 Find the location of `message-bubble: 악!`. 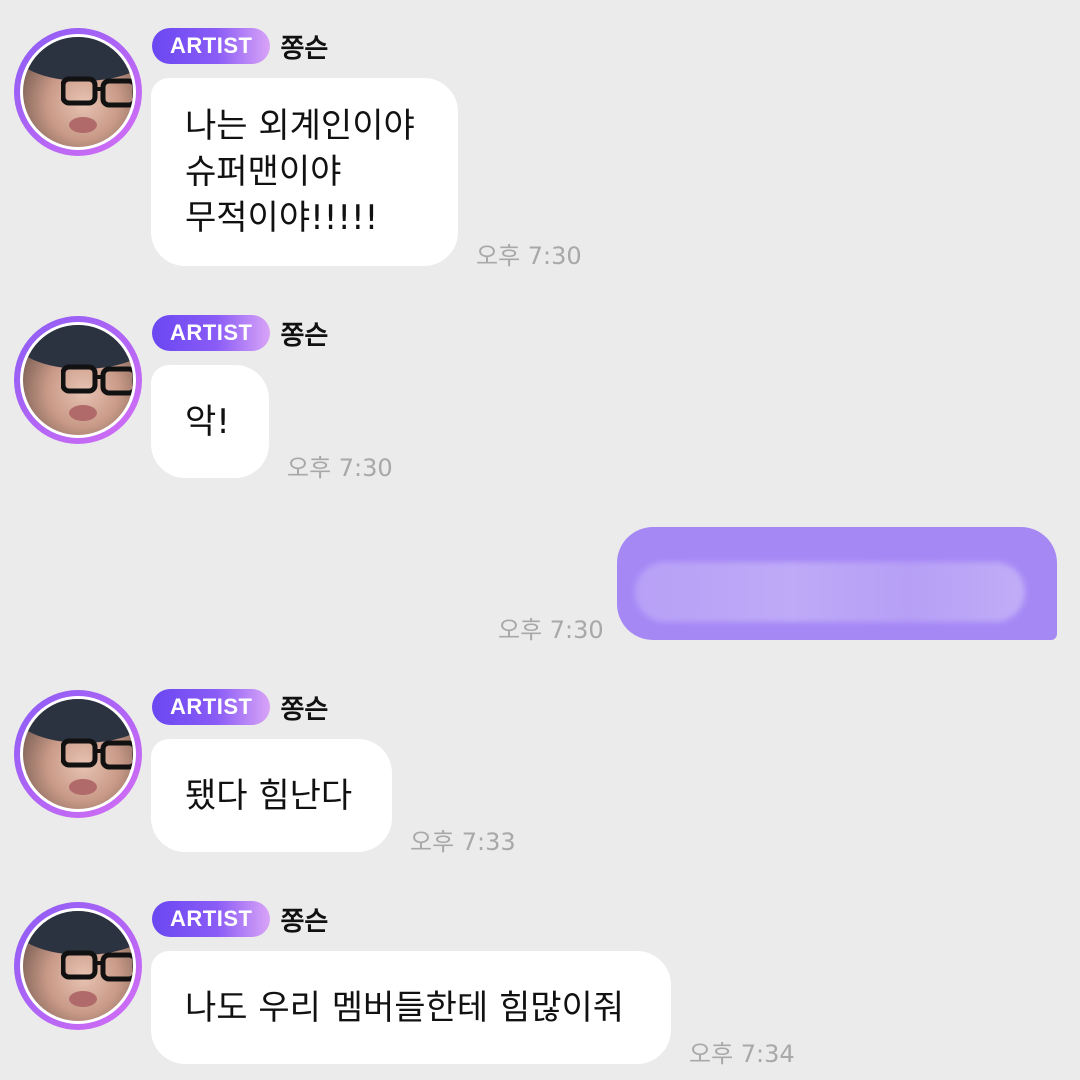

message-bubble: 악! is located at coordinates (210, 421).